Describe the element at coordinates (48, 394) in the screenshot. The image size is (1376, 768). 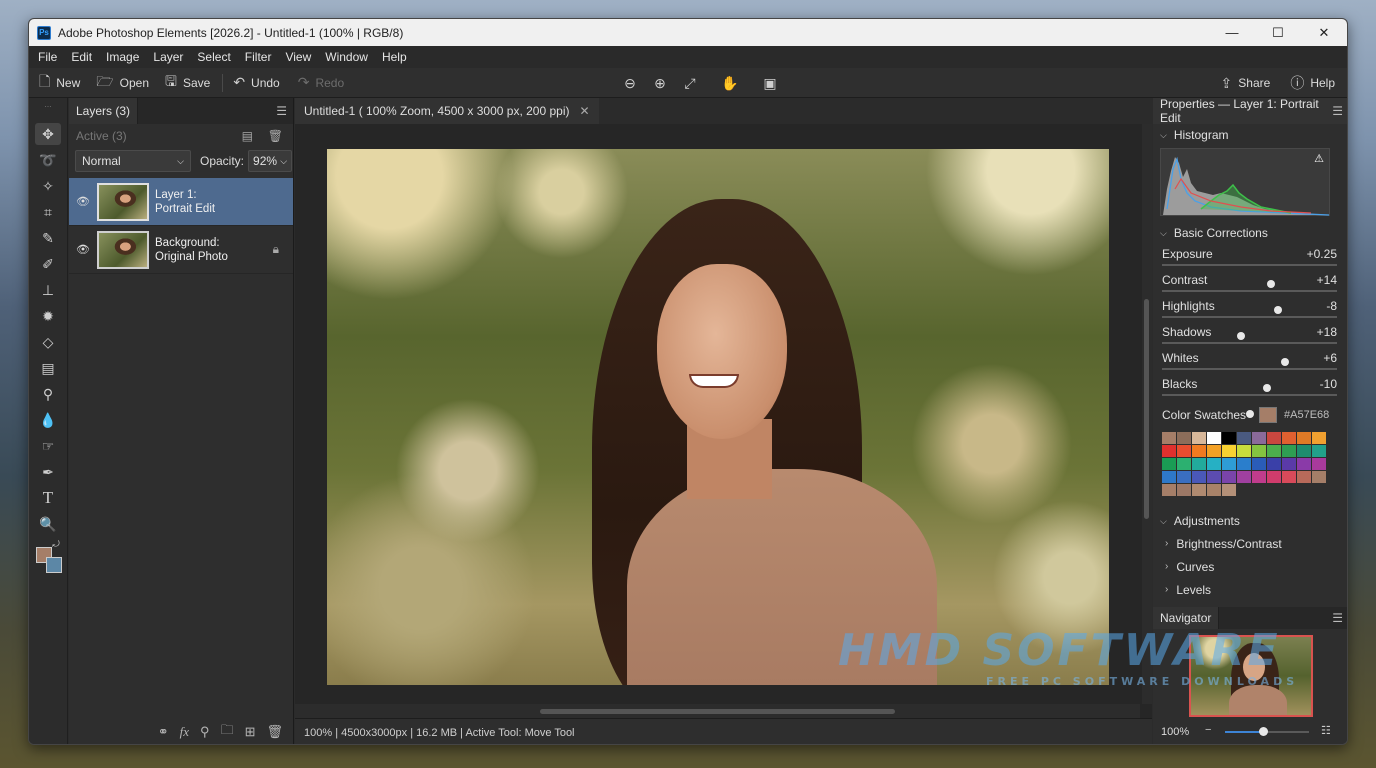
I see `dodge-icon: ⚲` at that location.